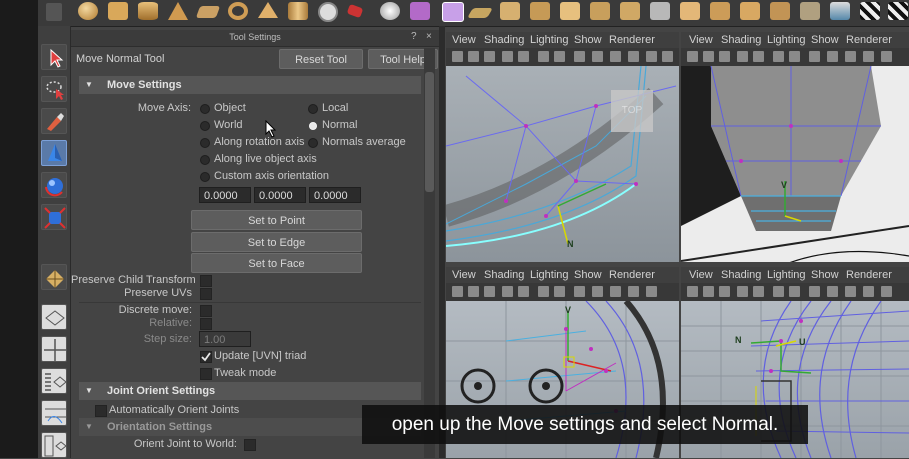  I want to click on auto-orient-checkbox, so click(101, 411).